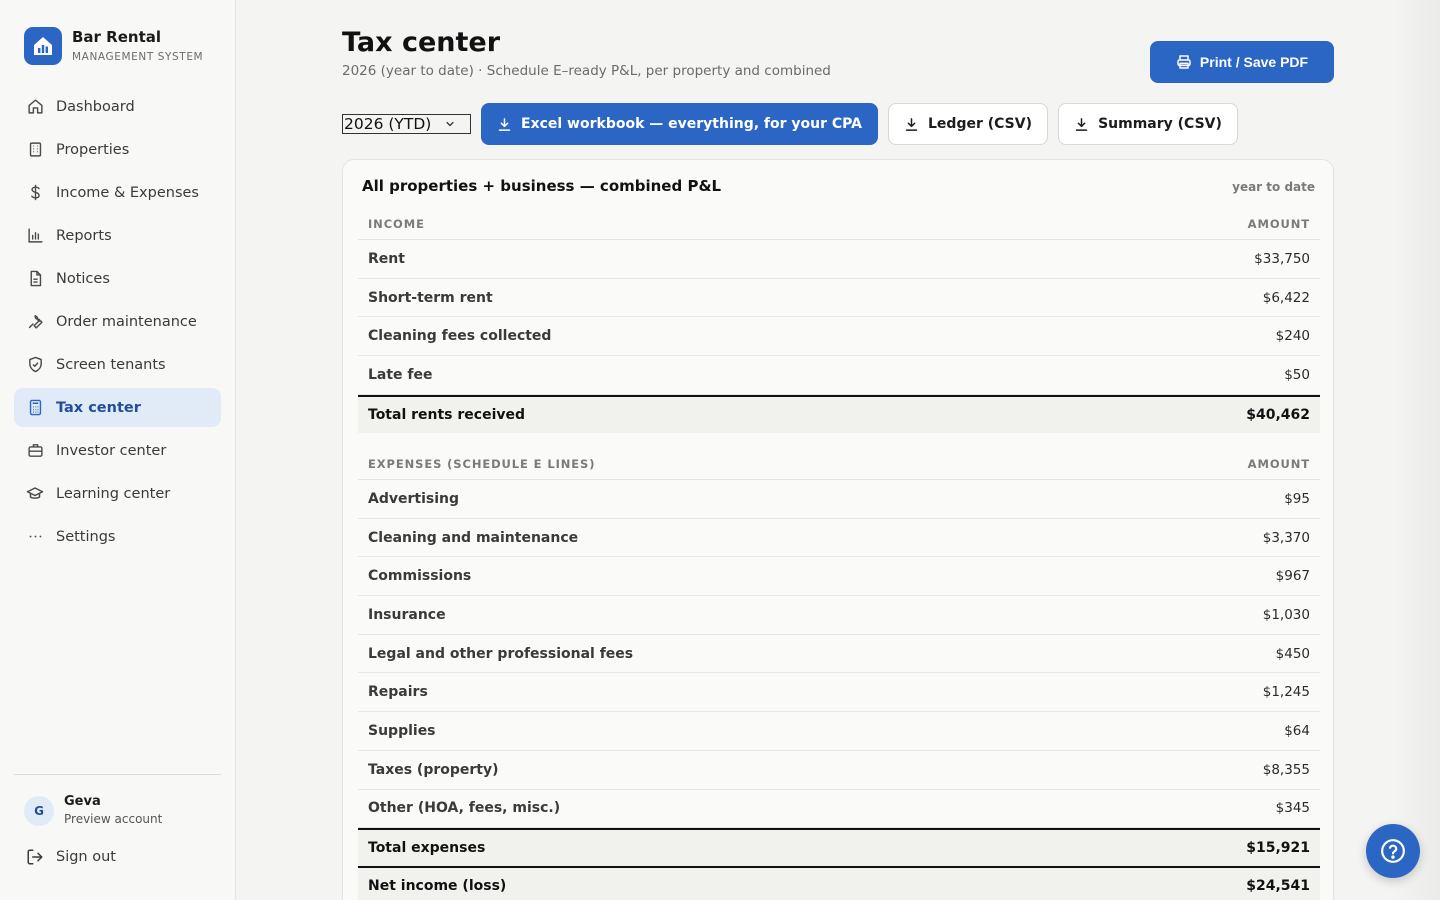  What do you see at coordinates (1286, 297) in the screenshot?
I see `row-amount: $6,422` at bounding box center [1286, 297].